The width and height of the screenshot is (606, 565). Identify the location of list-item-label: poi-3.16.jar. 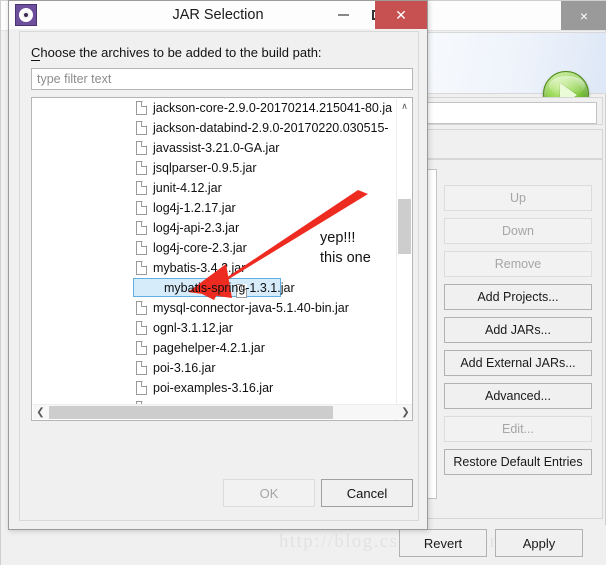
(184, 368).